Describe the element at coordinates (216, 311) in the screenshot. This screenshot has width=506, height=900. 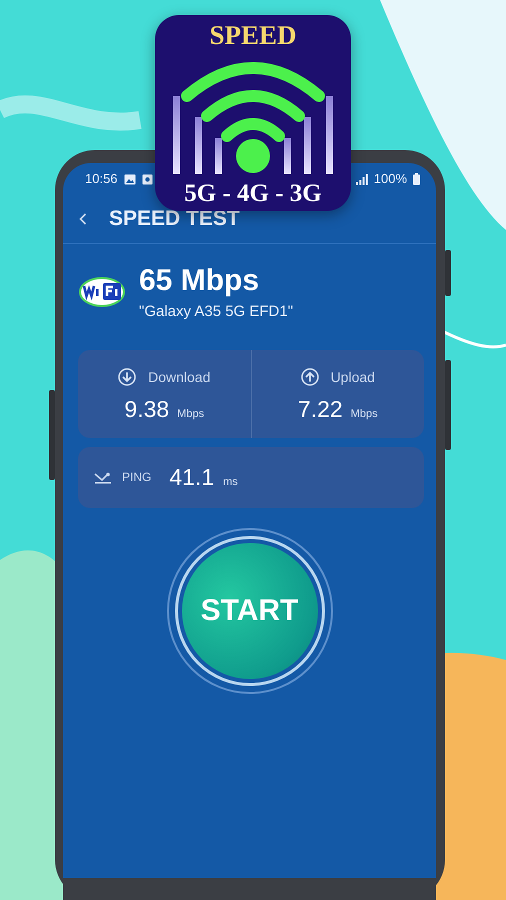
I see `network-name: "Galaxy A35 5G EFD1"` at that location.